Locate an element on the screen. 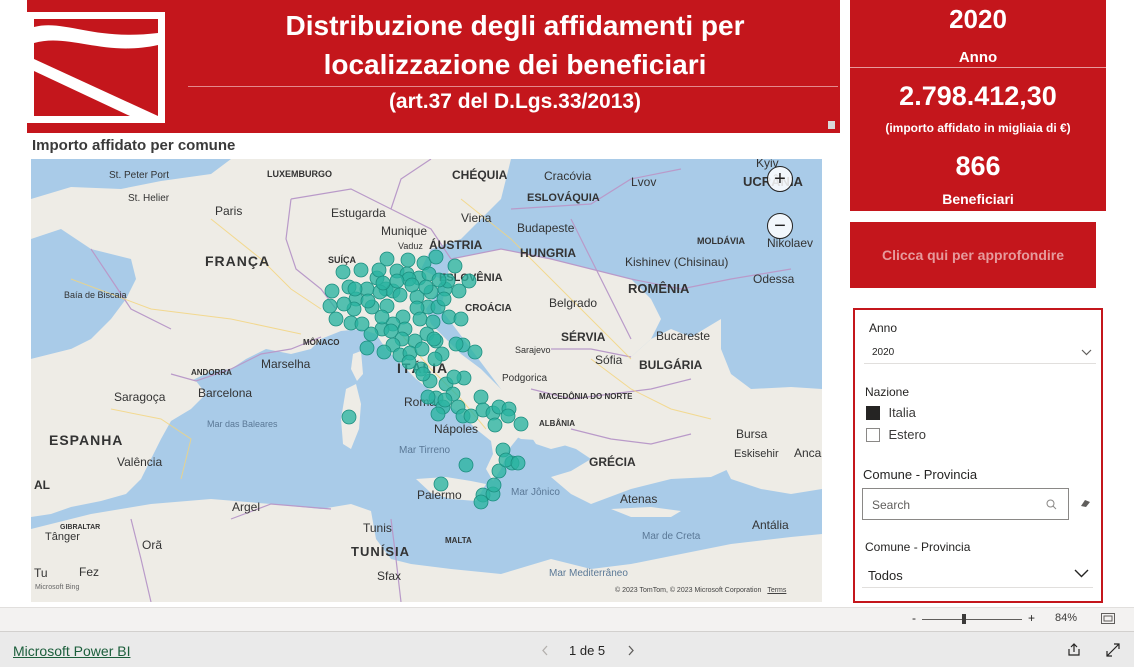 This screenshot has height=667, width=1134. label-macedonia: MACEDÔNIA DO NORTE is located at coordinates (586, 396).